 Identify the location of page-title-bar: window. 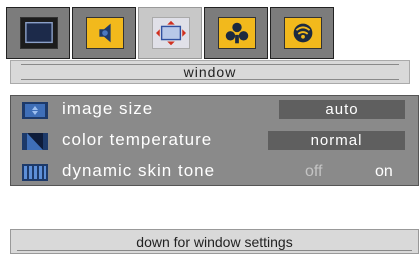
(210, 72).